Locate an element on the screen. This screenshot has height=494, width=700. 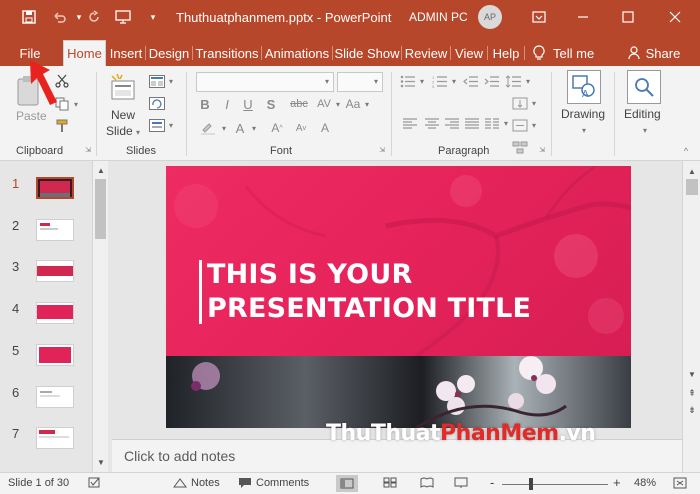
tab-help: Help is located at coordinates (506, 53).